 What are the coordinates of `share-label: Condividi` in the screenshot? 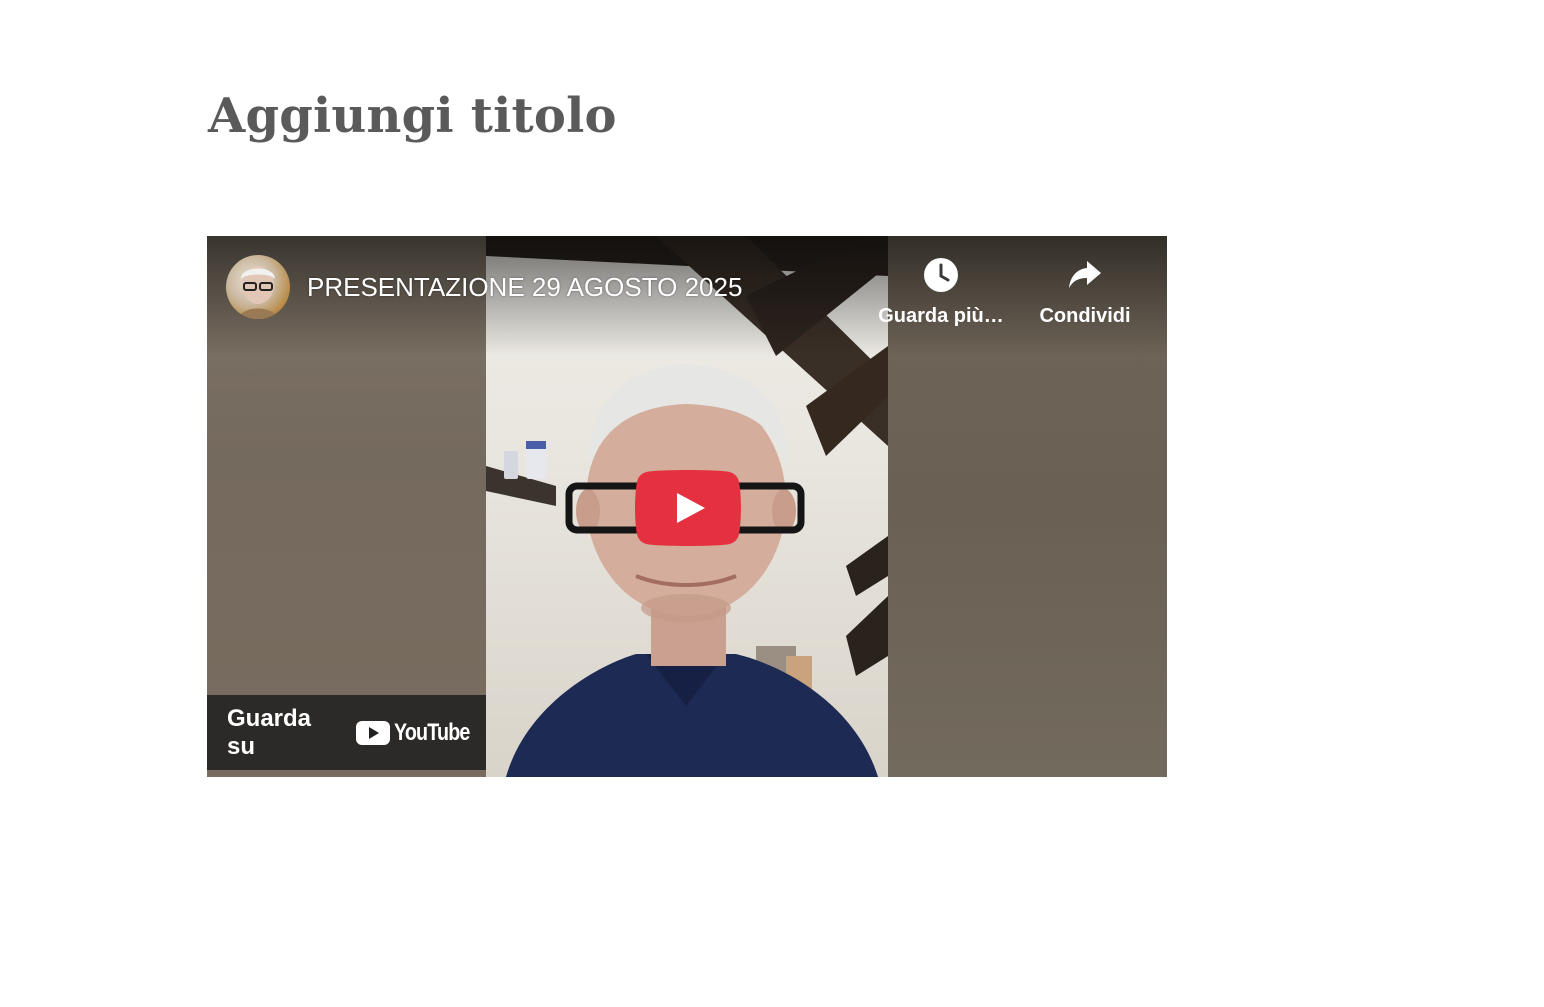 It's located at (1085, 316).